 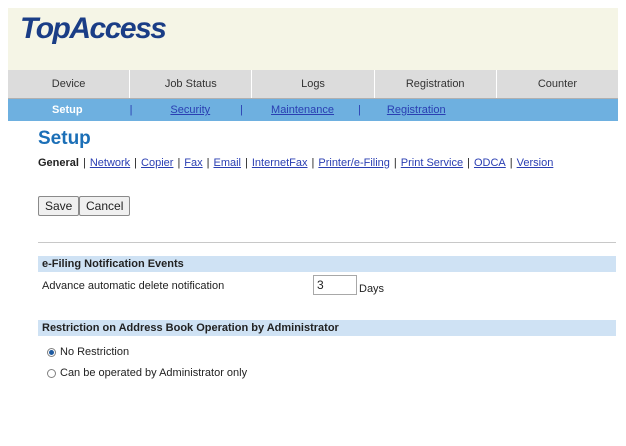 I want to click on admin-only-radio, so click(x=51, y=373).